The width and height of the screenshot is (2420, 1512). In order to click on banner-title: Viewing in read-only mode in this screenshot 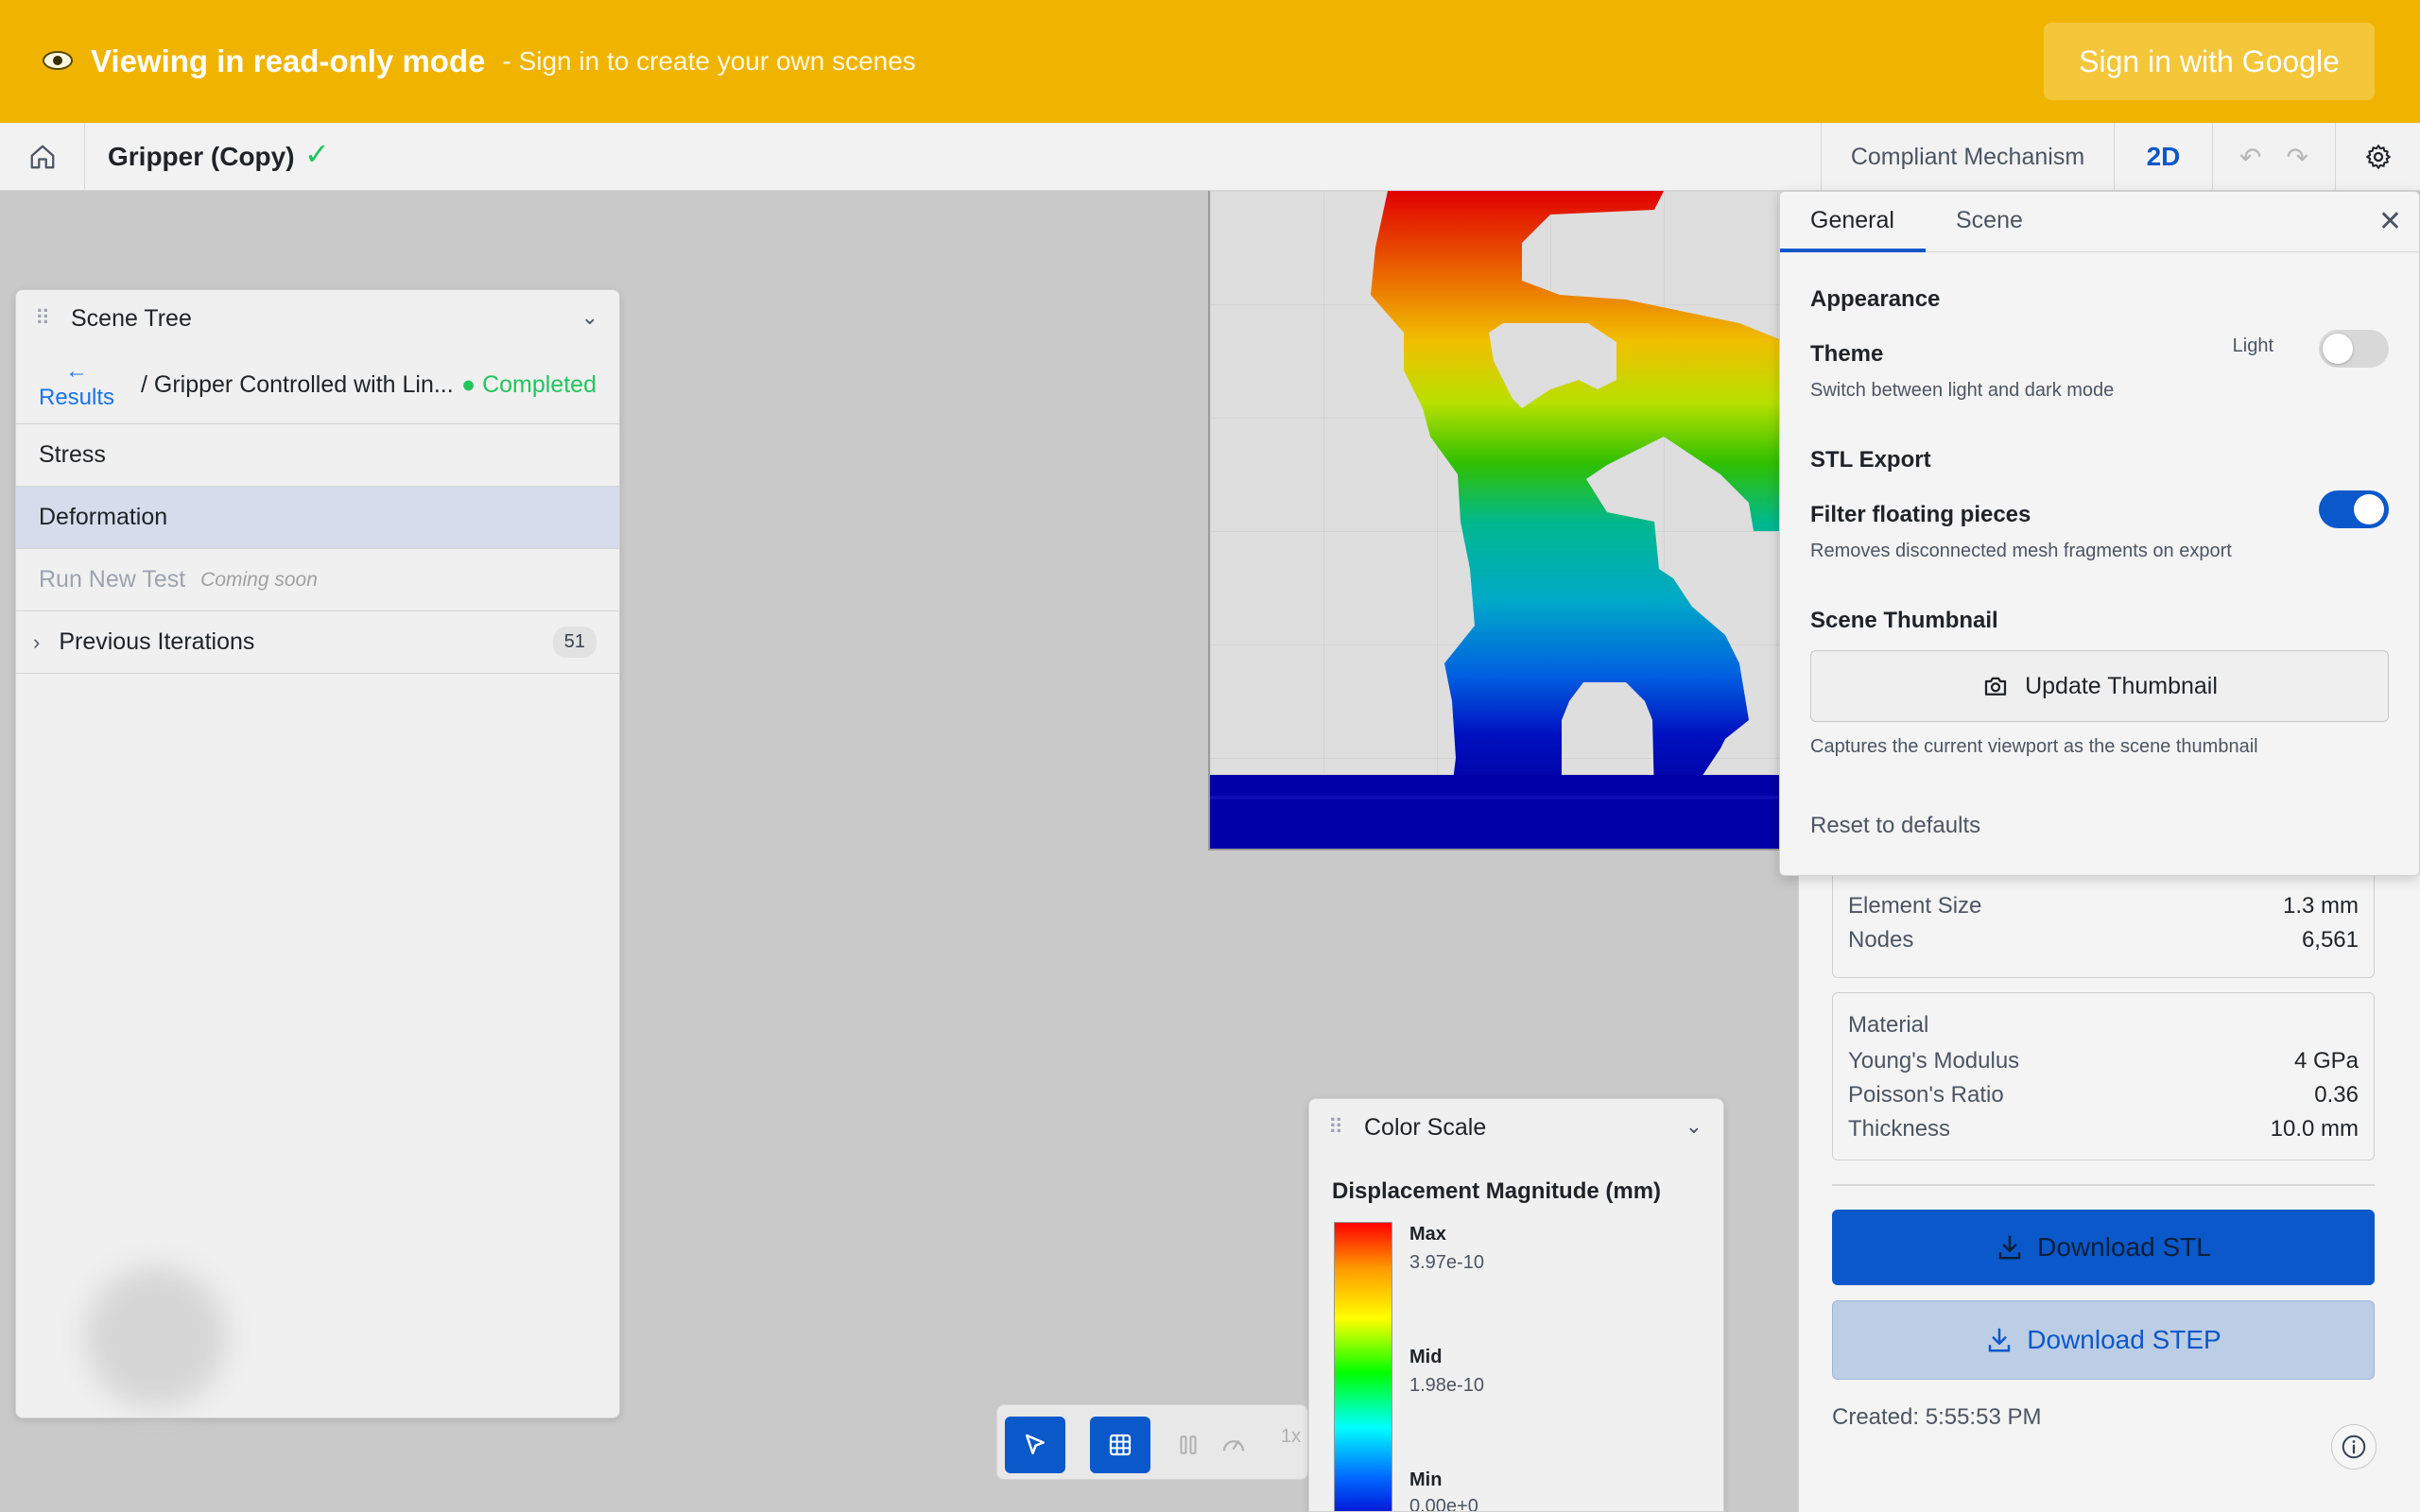, I will do `click(288, 60)`.